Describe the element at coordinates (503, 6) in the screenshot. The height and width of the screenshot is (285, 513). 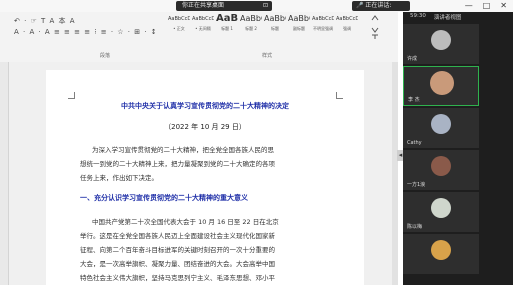
I see `close-button: ✕` at that location.